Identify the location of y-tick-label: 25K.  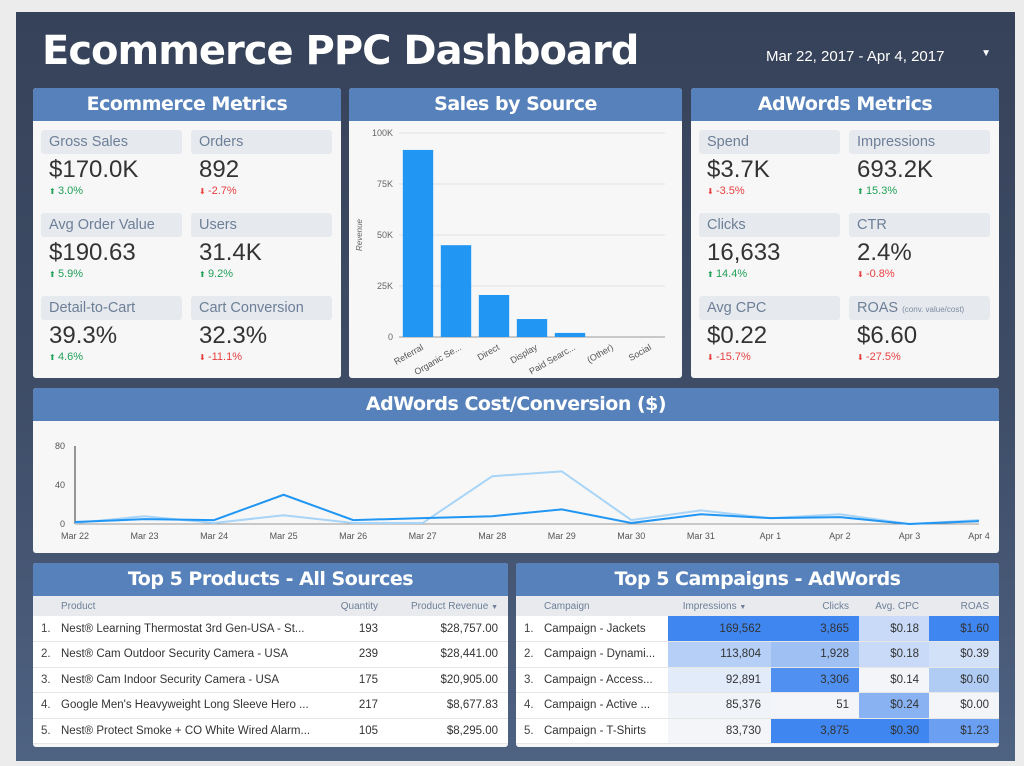
(385, 286).